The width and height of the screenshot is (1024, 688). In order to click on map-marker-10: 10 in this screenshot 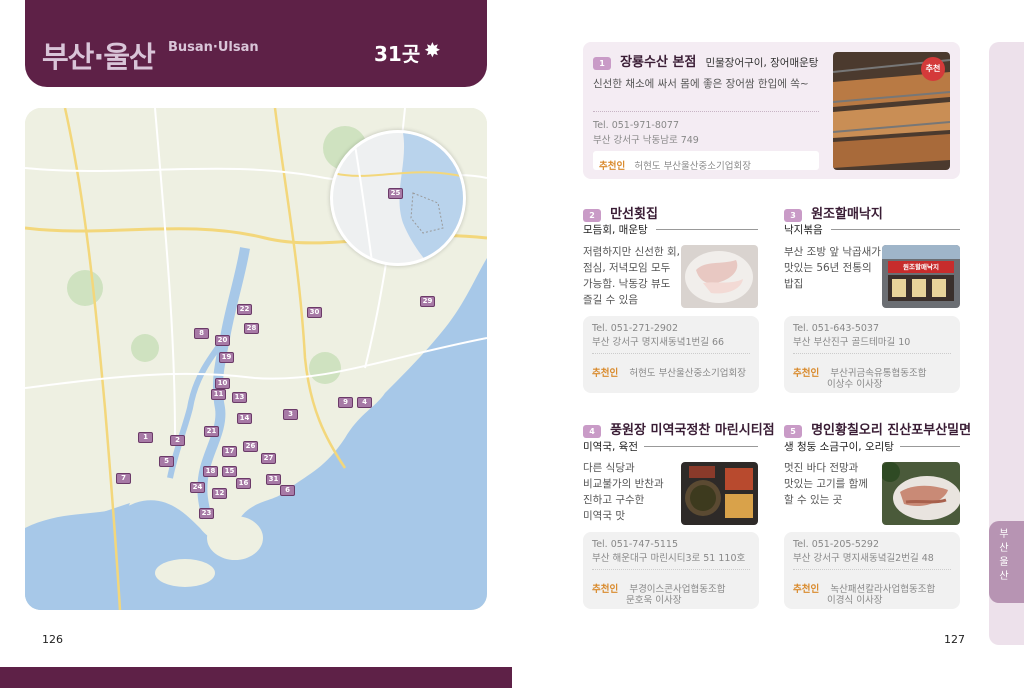, I will do `click(222, 383)`.